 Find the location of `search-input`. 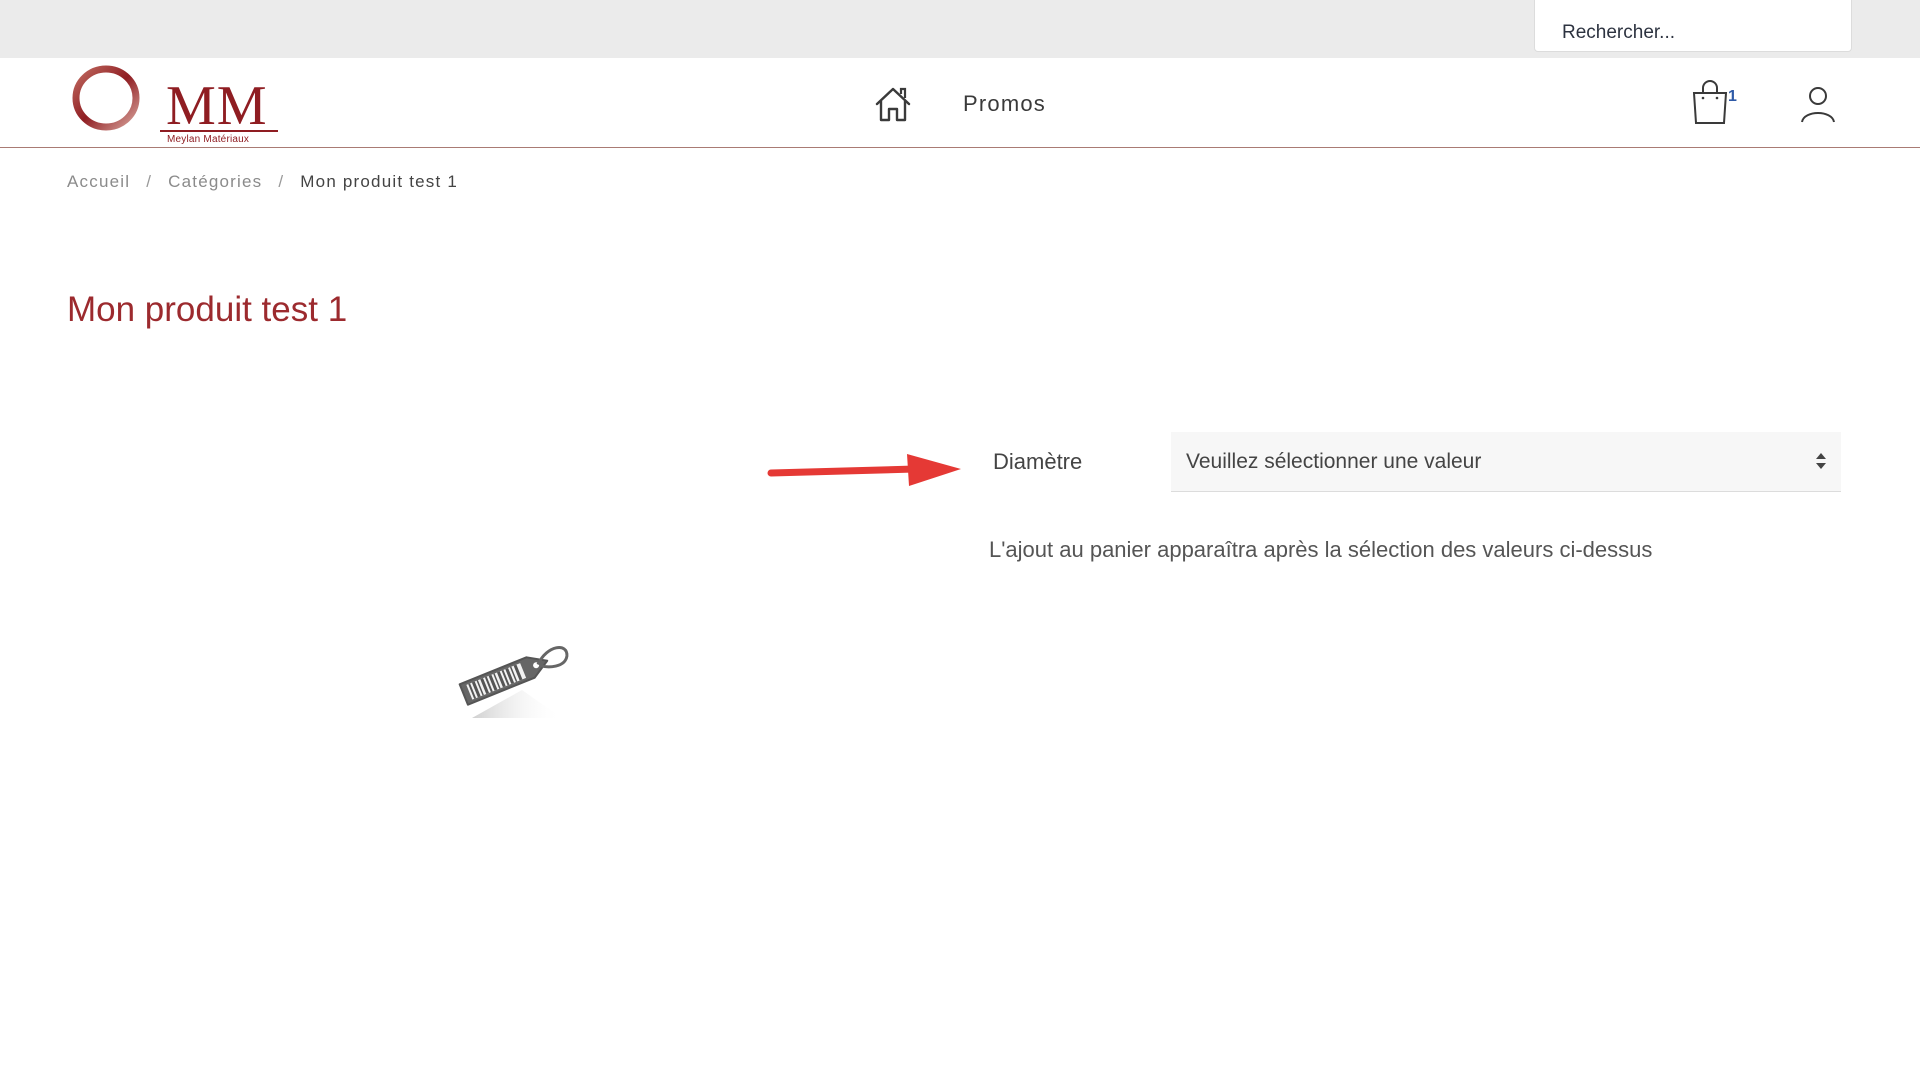

search-input is located at coordinates (1693, 26).